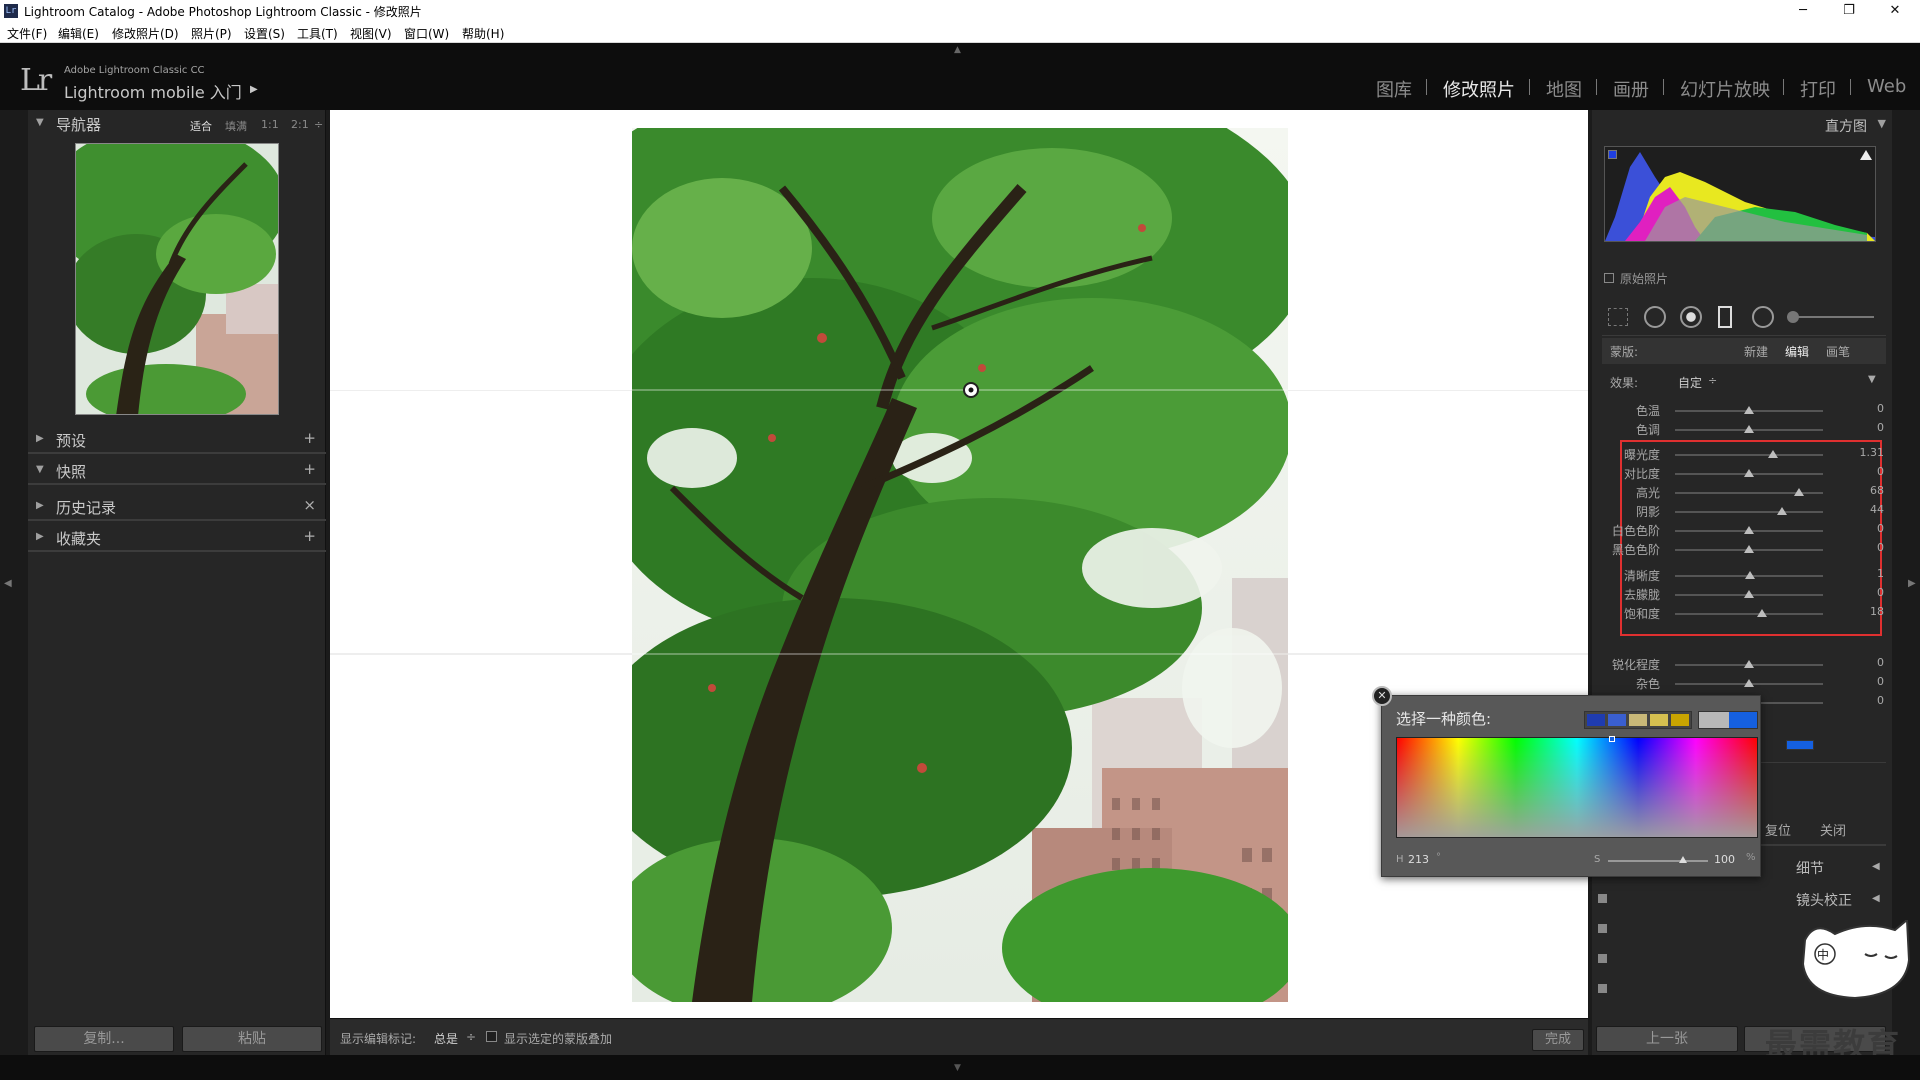 The width and height of the screenshot is (1920, 1080). What do you see at coordinates (1612, 739) in the screenshot?
I see `color-picker-handle` at bounding box center [1612, 739].